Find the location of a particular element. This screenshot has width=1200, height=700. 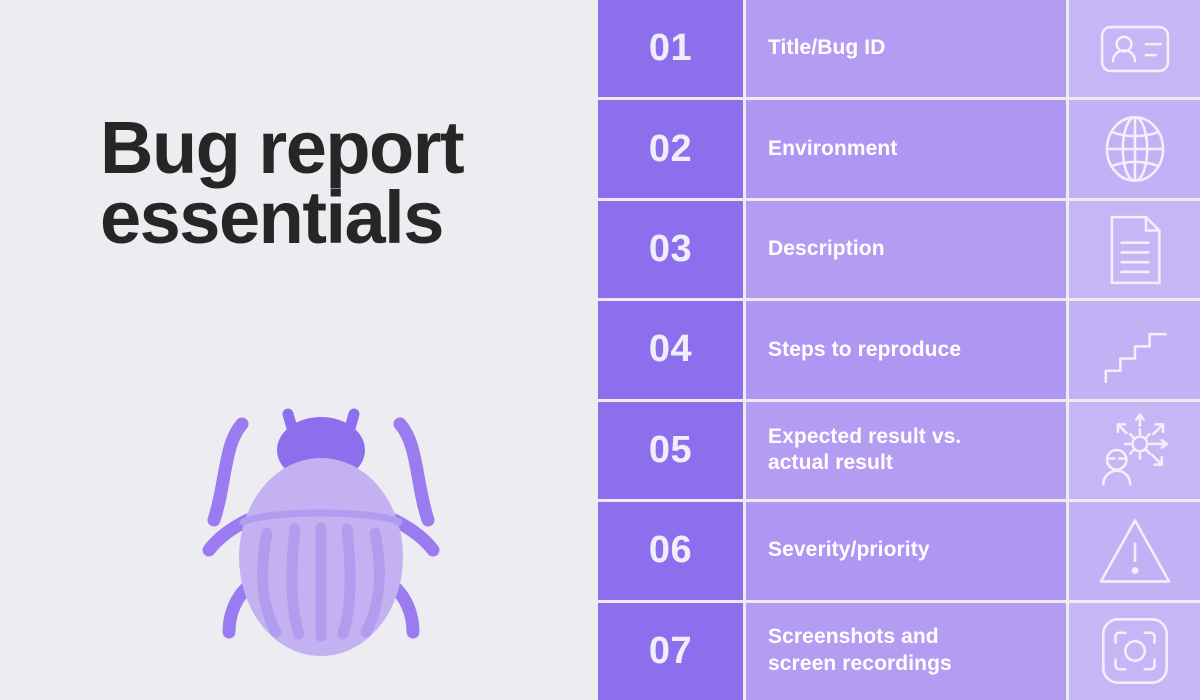

row-label: Title/Bug ID is located at coordinates (827, 48).